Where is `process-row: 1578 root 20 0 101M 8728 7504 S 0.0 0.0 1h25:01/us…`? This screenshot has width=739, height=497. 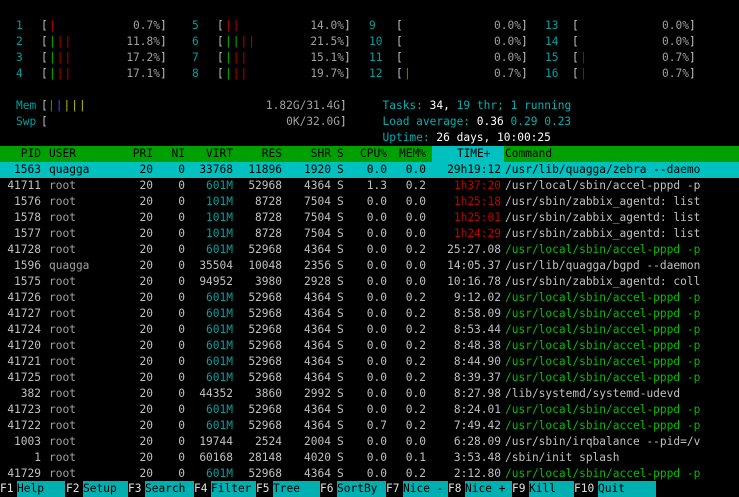 process-row: 1578 root 20 0 101M 8728 7504 S 0.0 0.0 1h25:01/us… is located at coordinates (369, 218).